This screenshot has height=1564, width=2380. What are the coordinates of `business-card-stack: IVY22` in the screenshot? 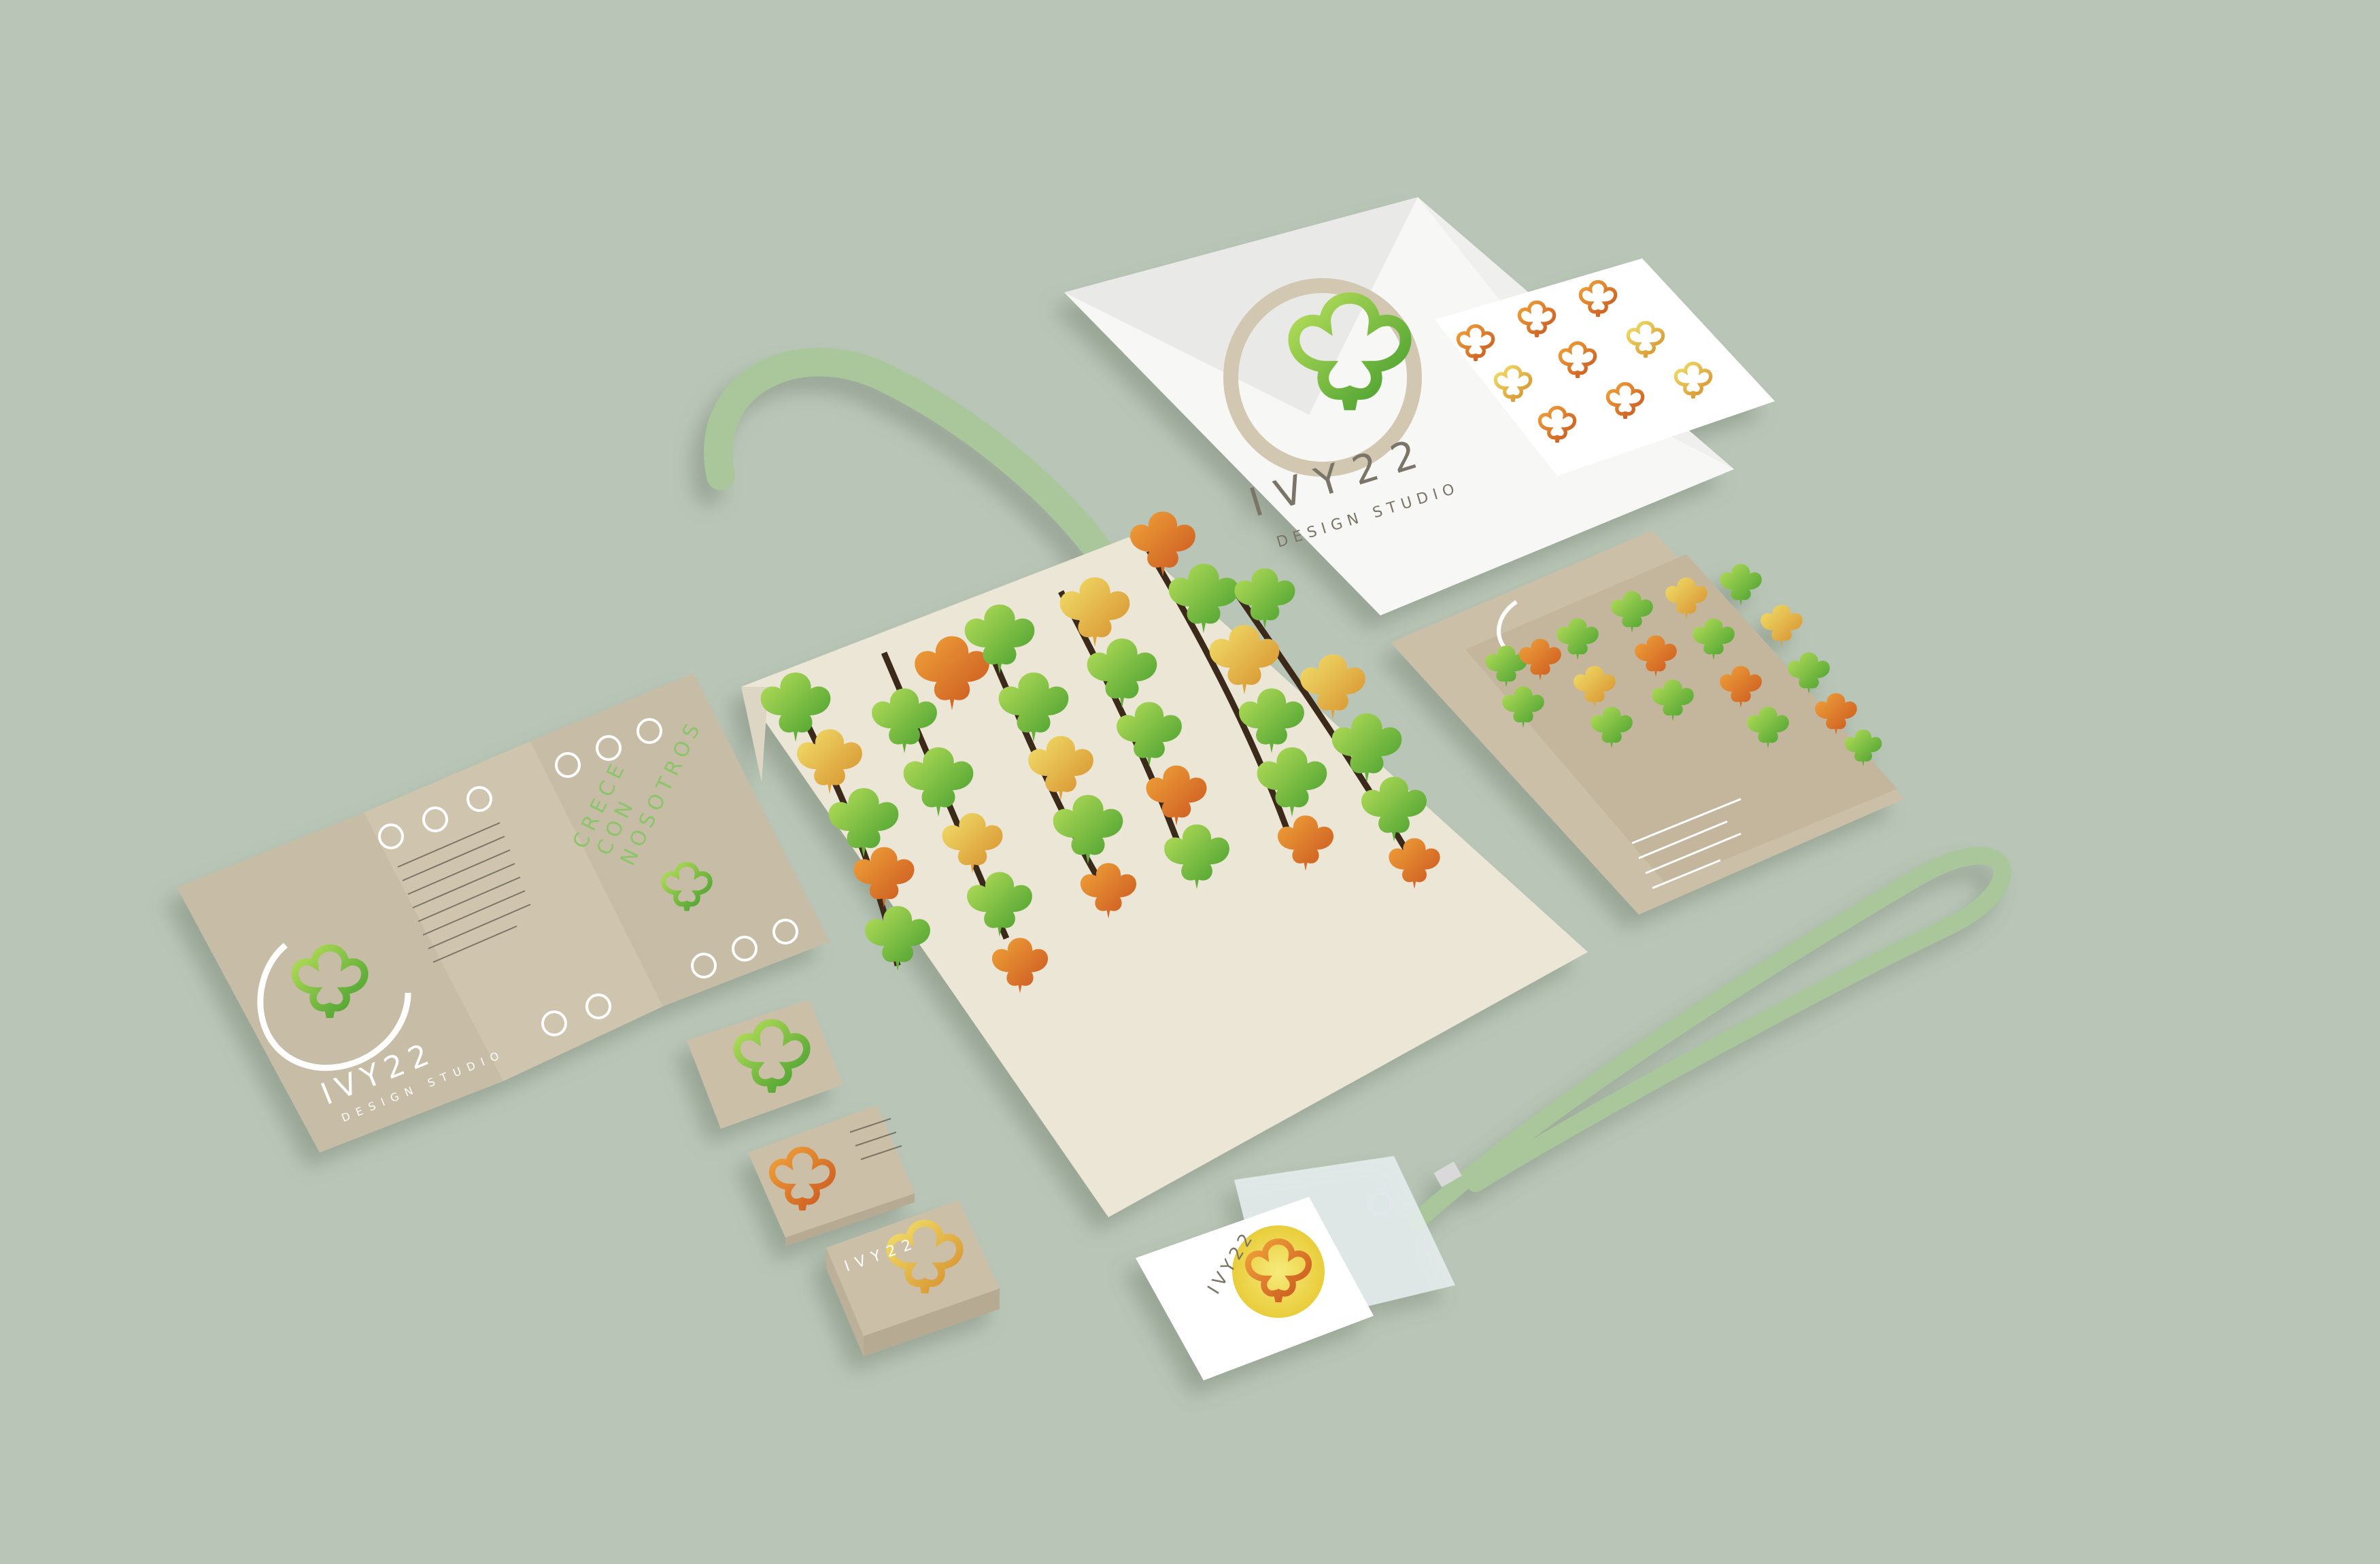 It's located at (844, 1179).